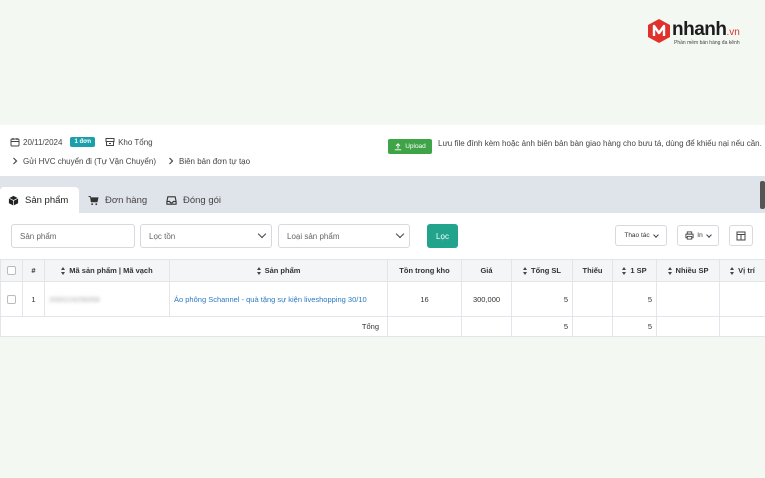  Describe the element at coordinates (344, 236) in the screenshot. I see `product-type-select: Loại sản phẩm` at that location.